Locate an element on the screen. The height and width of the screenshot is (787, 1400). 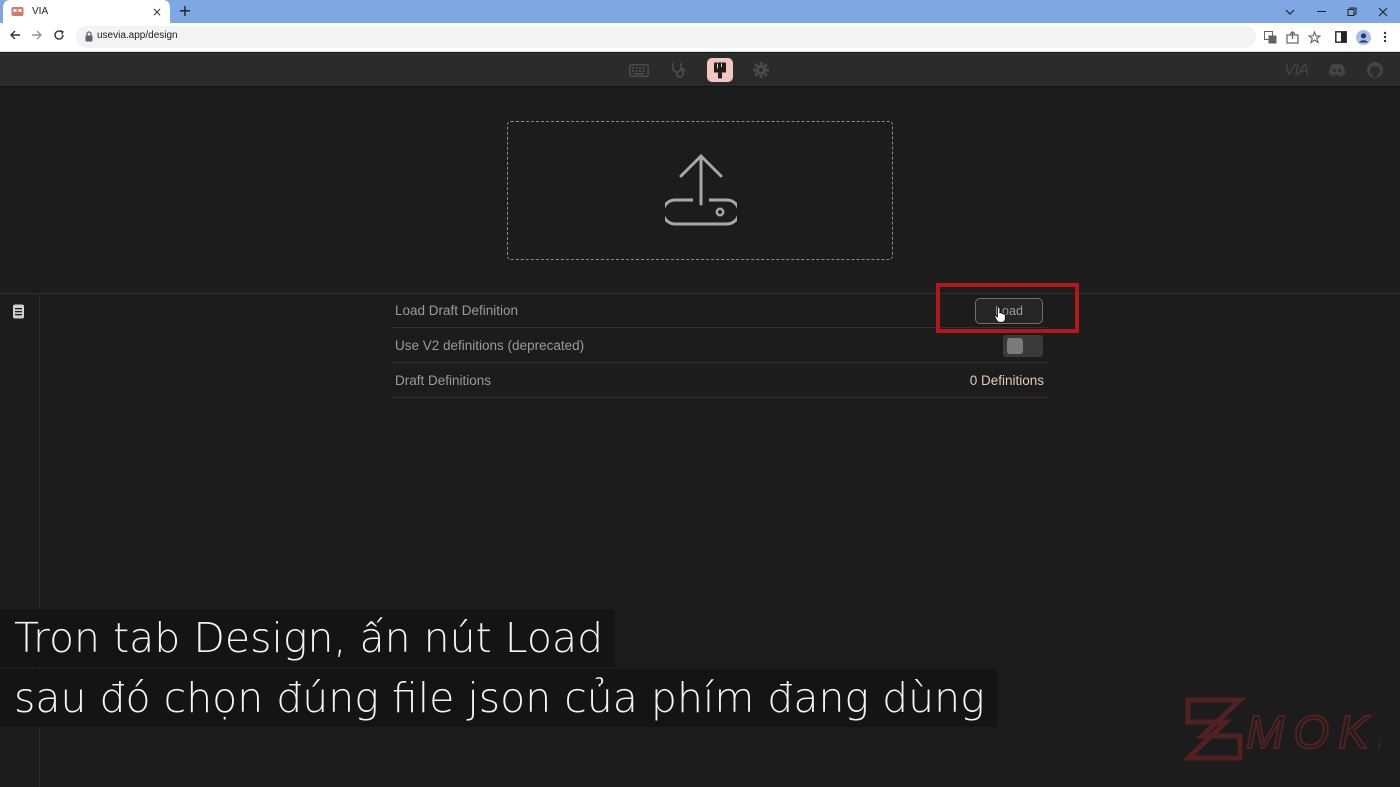
browser-toolbar: usevia.app/design is located at coordinates (700, 37).